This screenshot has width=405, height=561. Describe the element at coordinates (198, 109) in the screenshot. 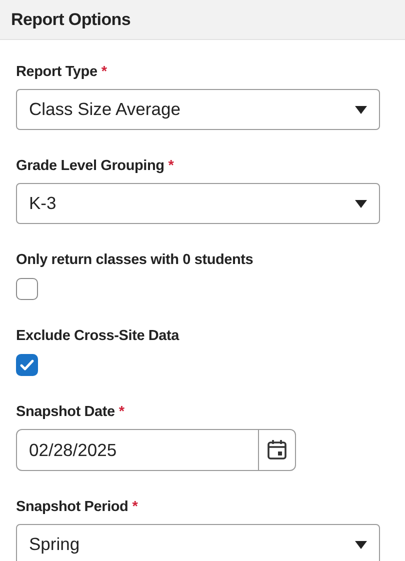

I see `dropdown-field: Class Size Average` at that location.